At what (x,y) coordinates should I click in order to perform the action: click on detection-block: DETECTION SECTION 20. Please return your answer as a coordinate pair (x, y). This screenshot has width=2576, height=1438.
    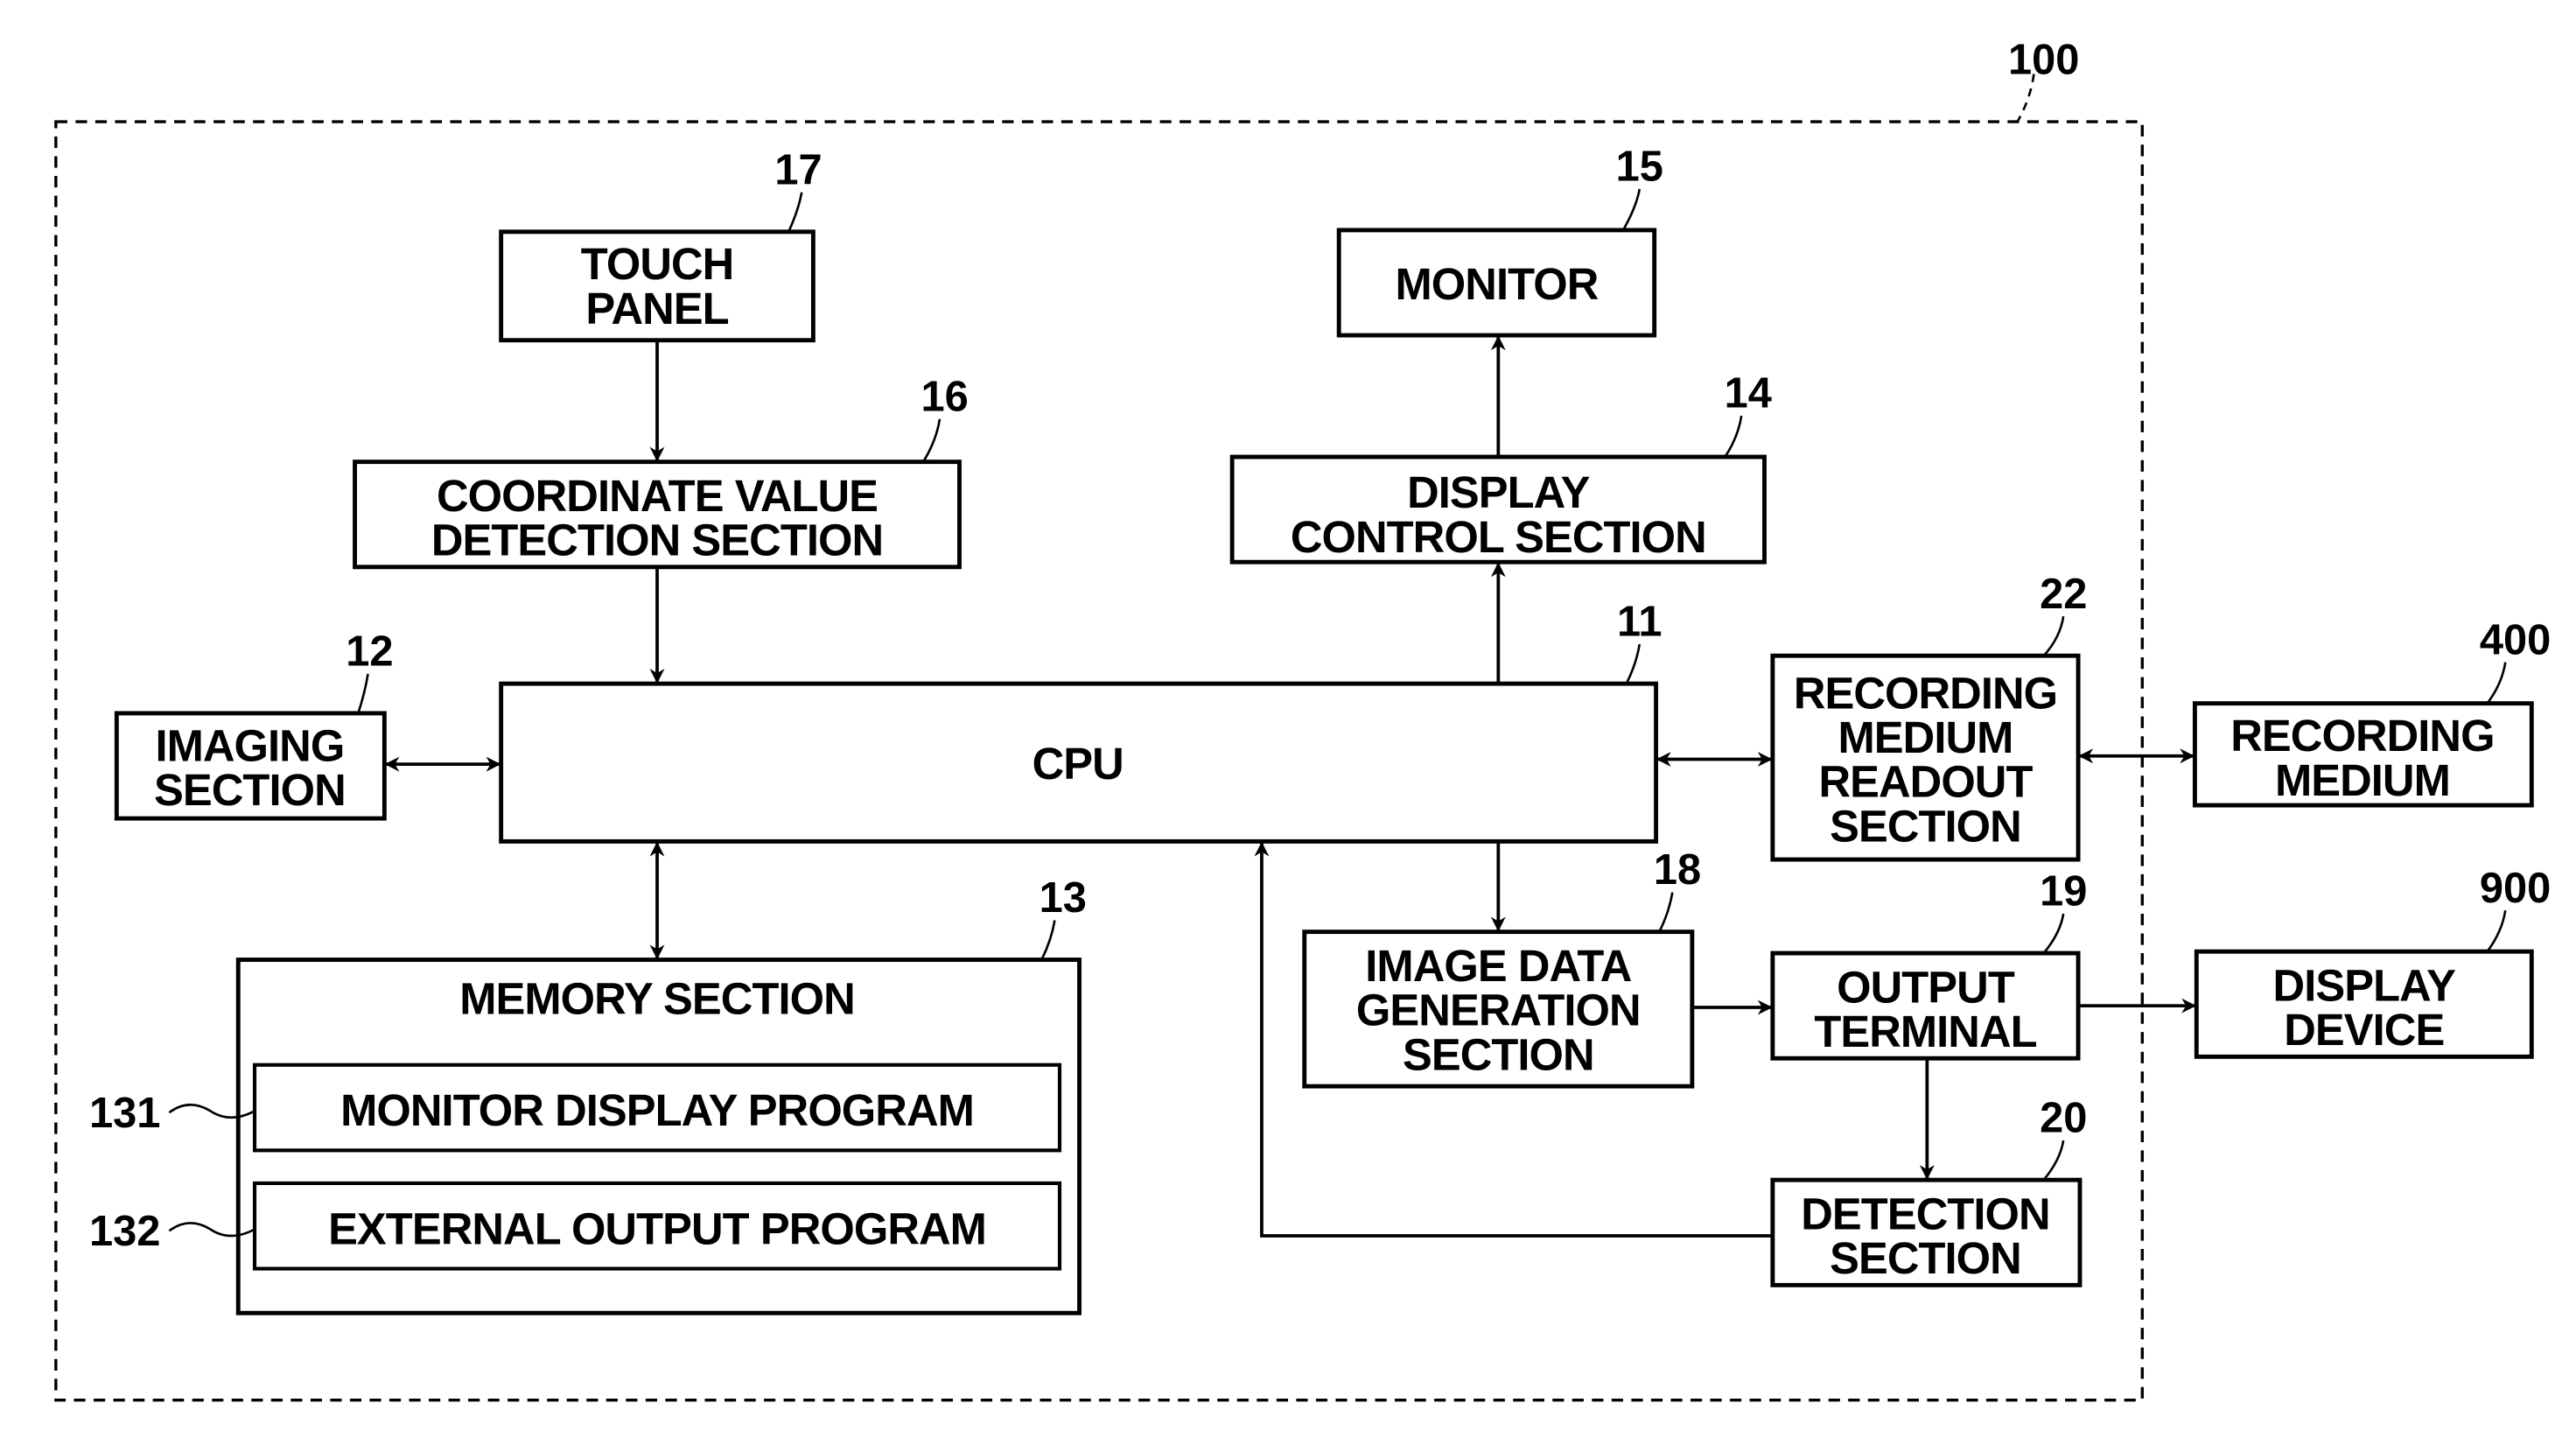
    Looking at the image, I should click on (1928, 1191).